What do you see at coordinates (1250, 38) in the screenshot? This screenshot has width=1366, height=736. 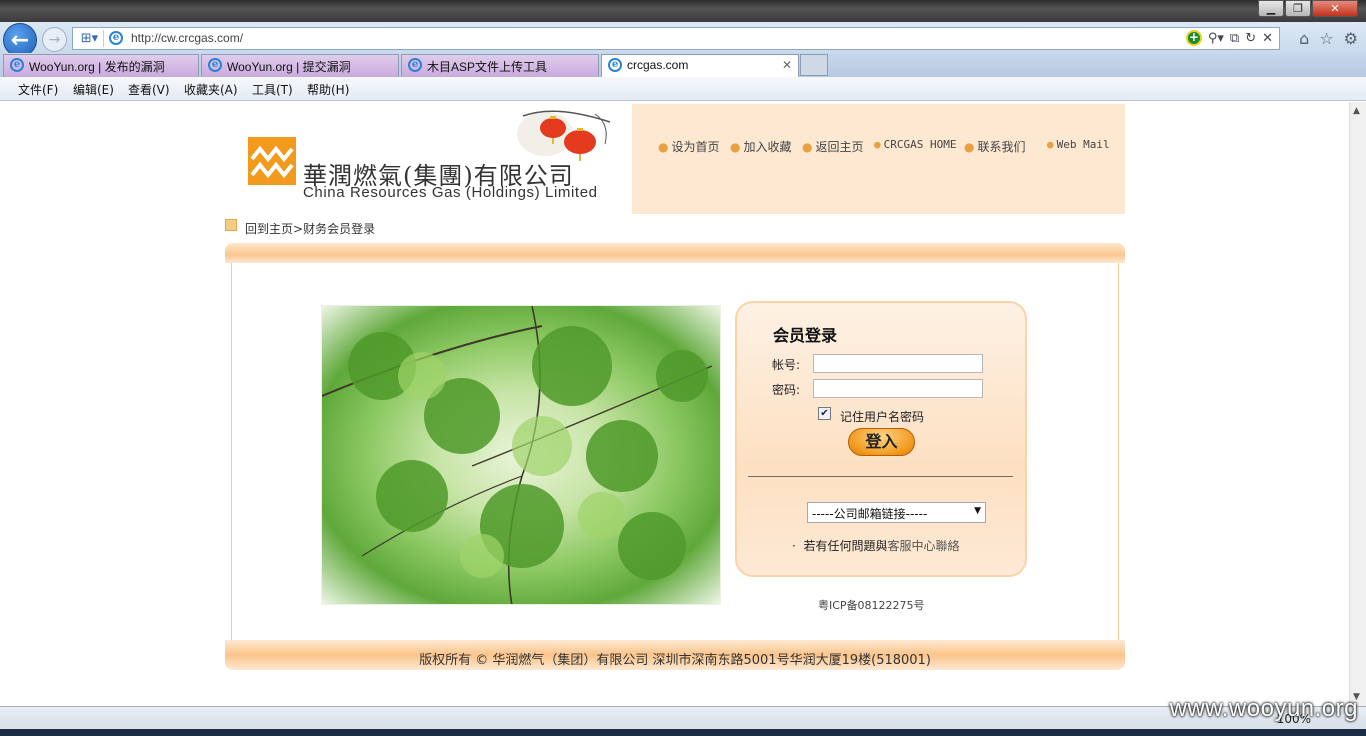 I see `refresh-icon: ↻` at bounding box center [1250, 38].